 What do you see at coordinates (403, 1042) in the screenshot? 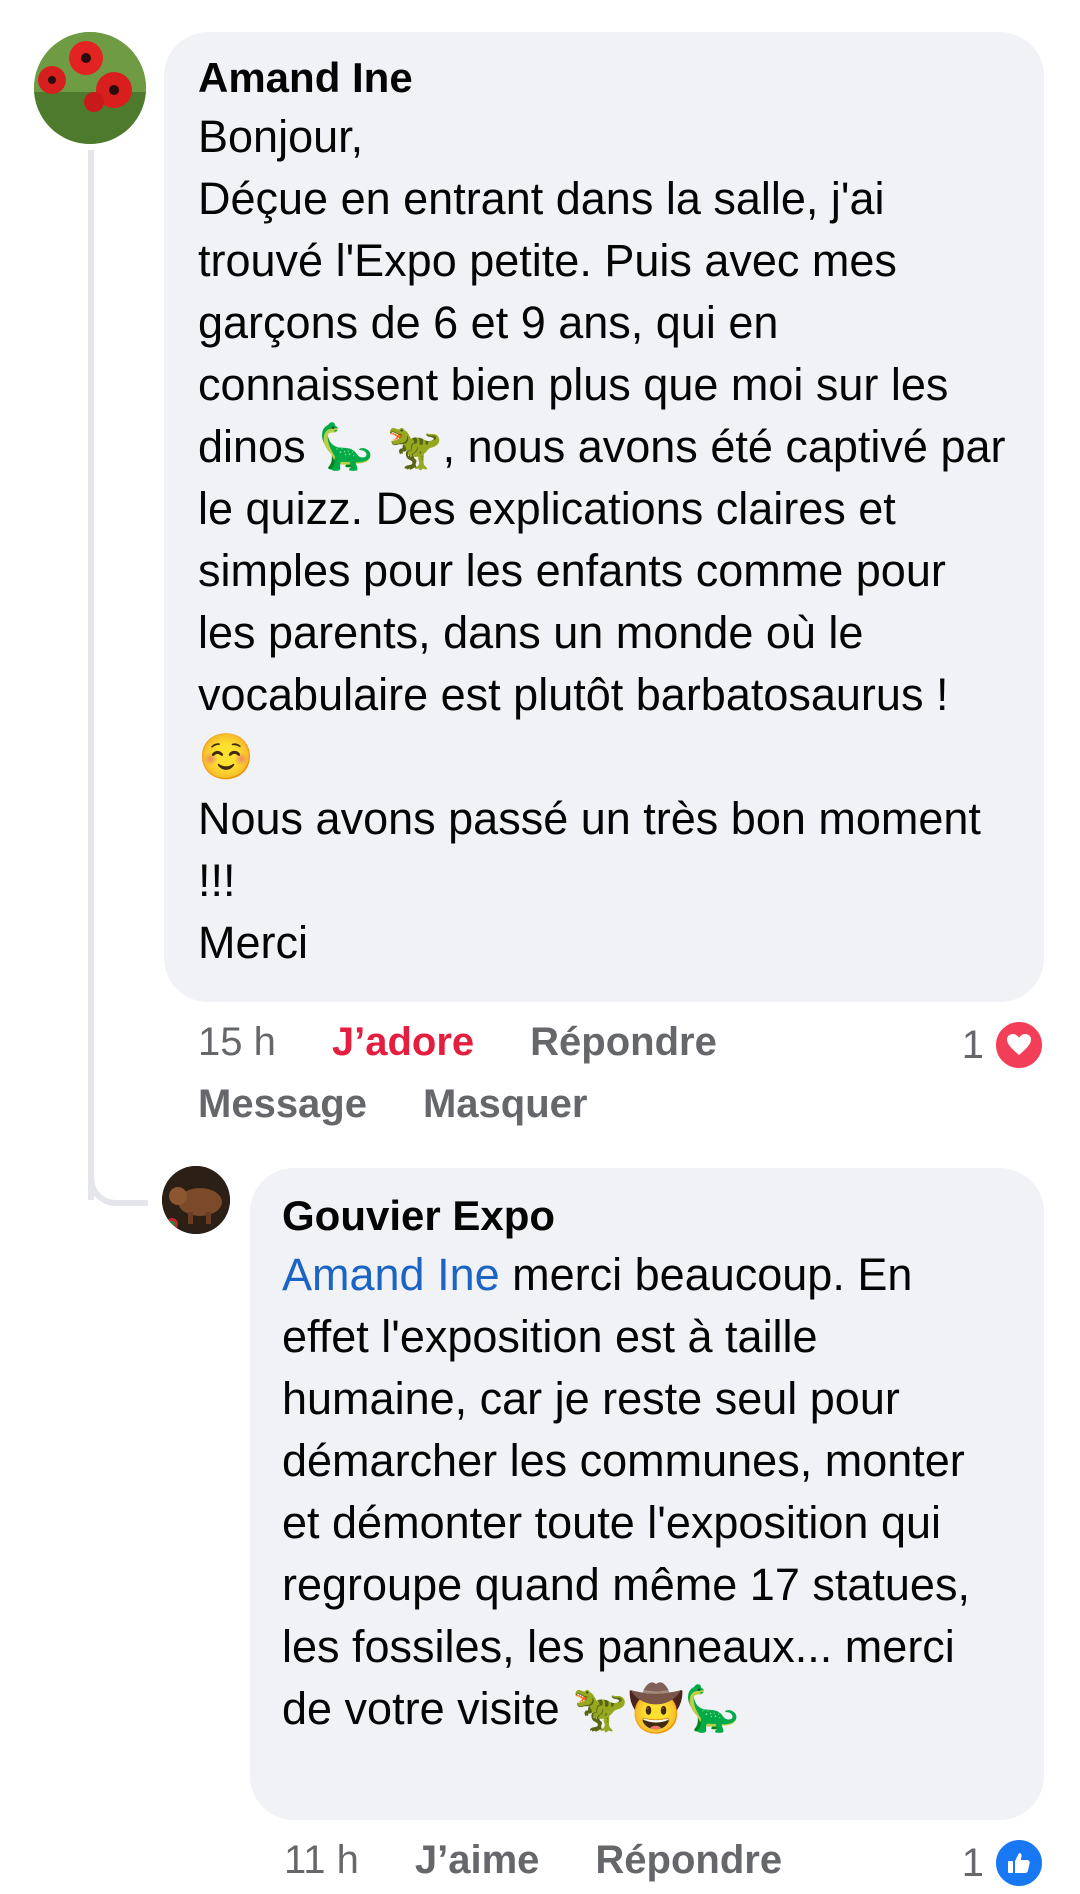
I see `love-reaction-button: J’adore` at bounding box center [403, 1042].